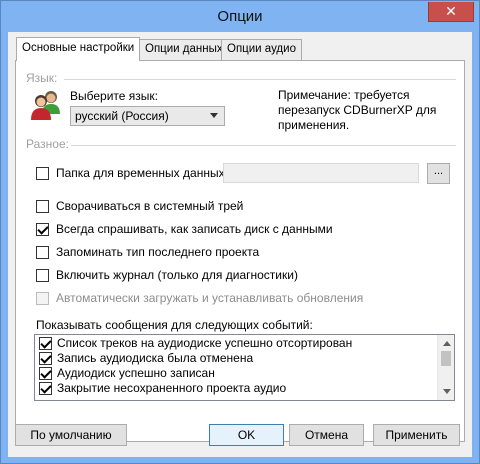  What do you see at coordinates (42, 298) in the screenshot?
I see `auto-update-checkbox` at bounding box center [42, 298].